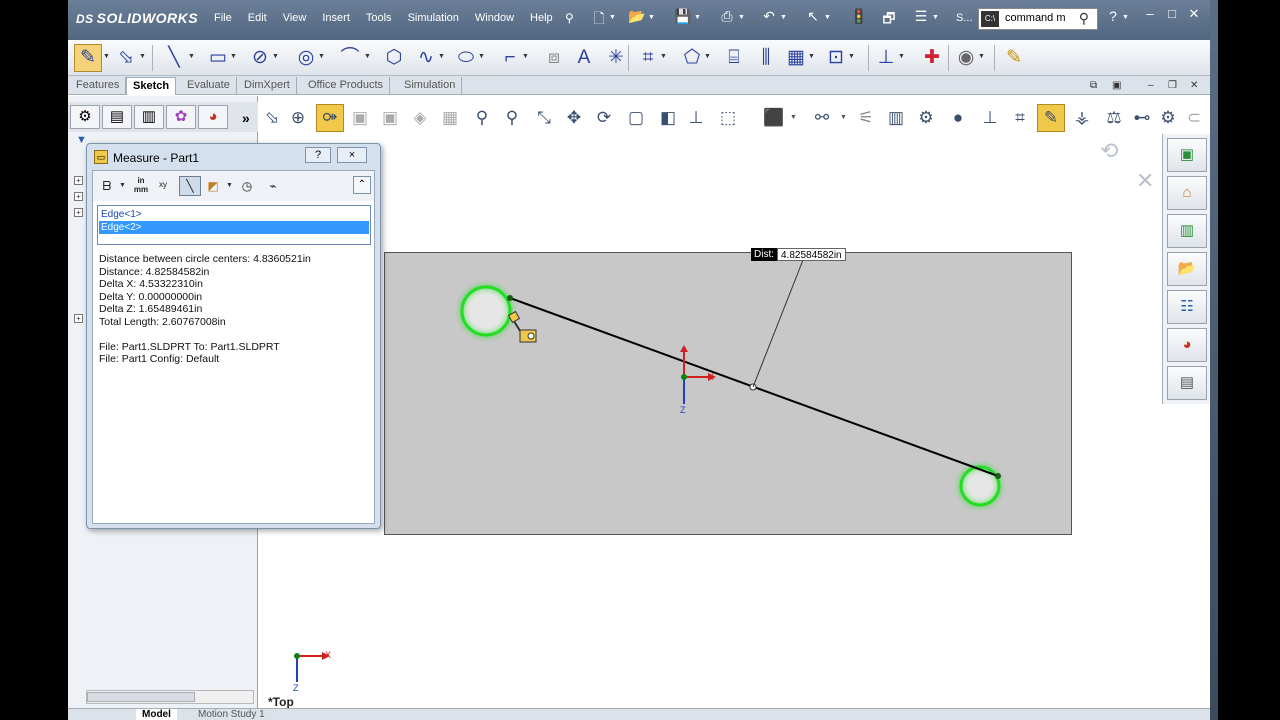 The height and width of the screenshot is (720, 1280). What do you see at coordinates (637, 18) in the screenshot?
I see `open-folder-icon: 📂` at bounding box center [637, 18].